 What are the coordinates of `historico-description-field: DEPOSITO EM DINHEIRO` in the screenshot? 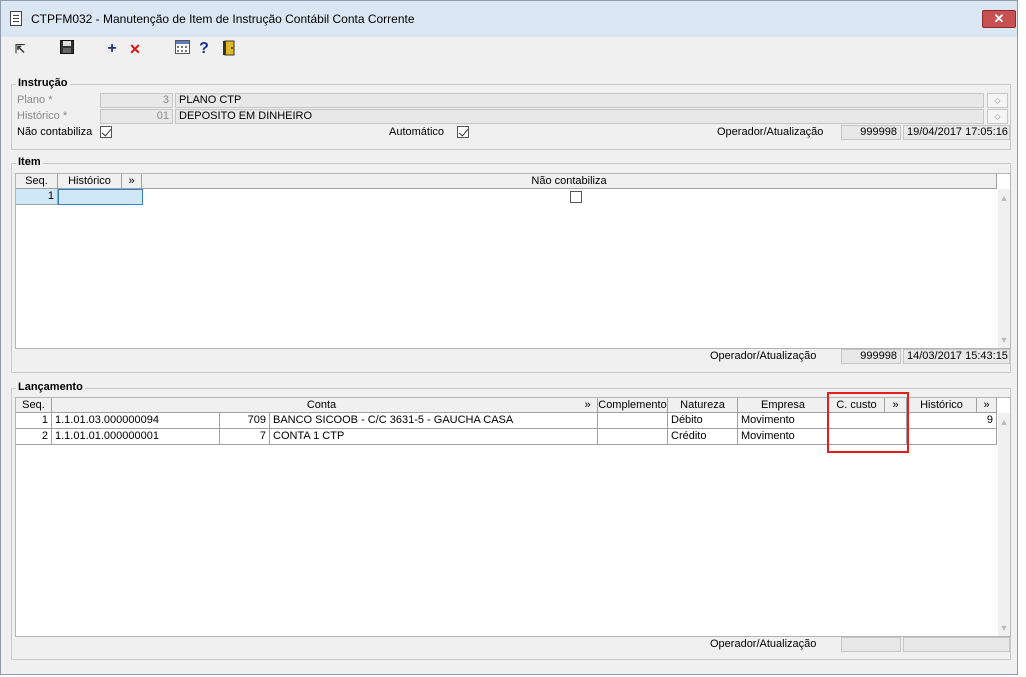 It's located at (579, 116).